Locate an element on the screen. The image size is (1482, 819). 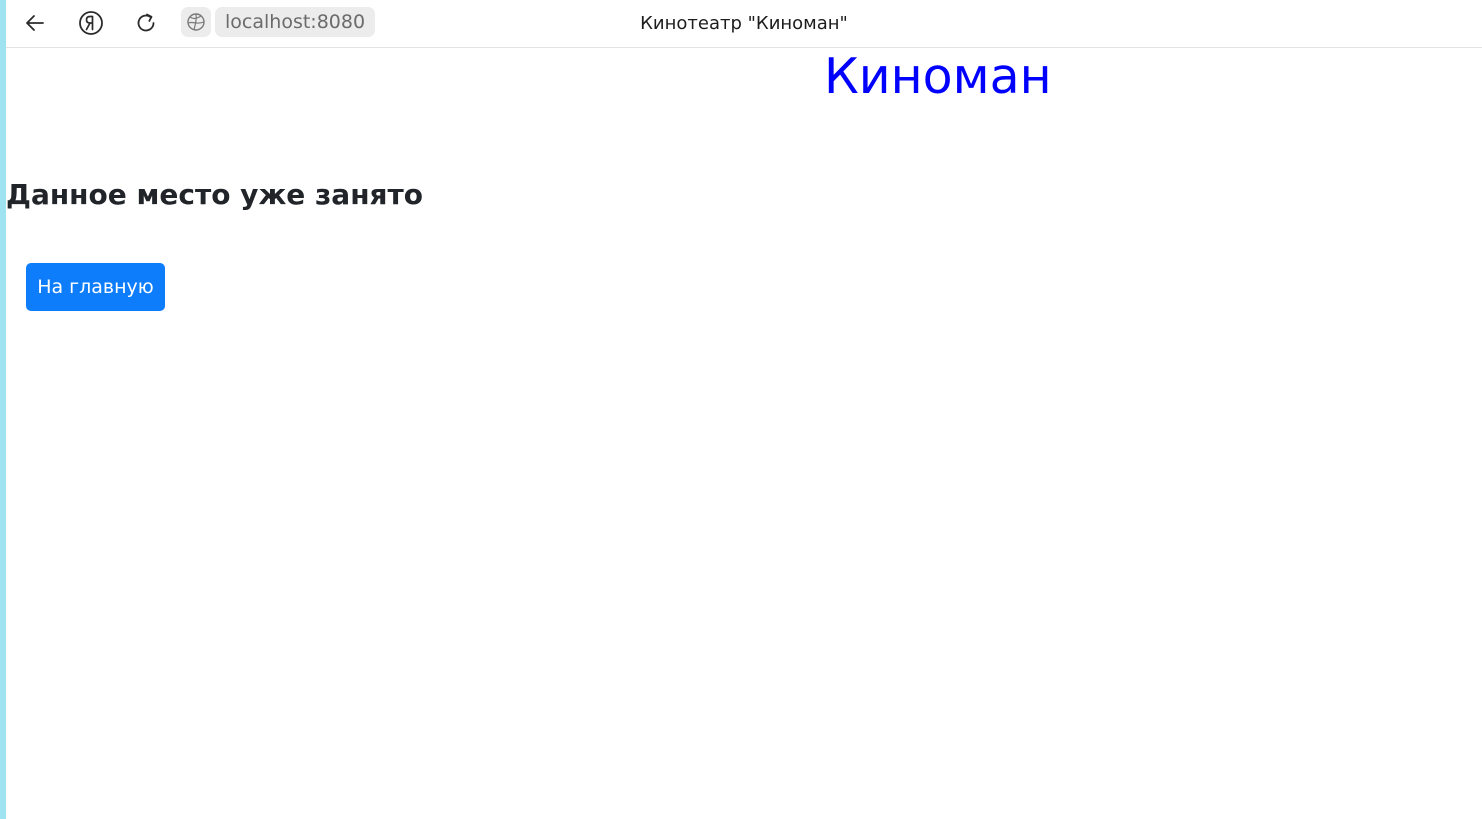
reload-button is located at coordinates (146, 23).